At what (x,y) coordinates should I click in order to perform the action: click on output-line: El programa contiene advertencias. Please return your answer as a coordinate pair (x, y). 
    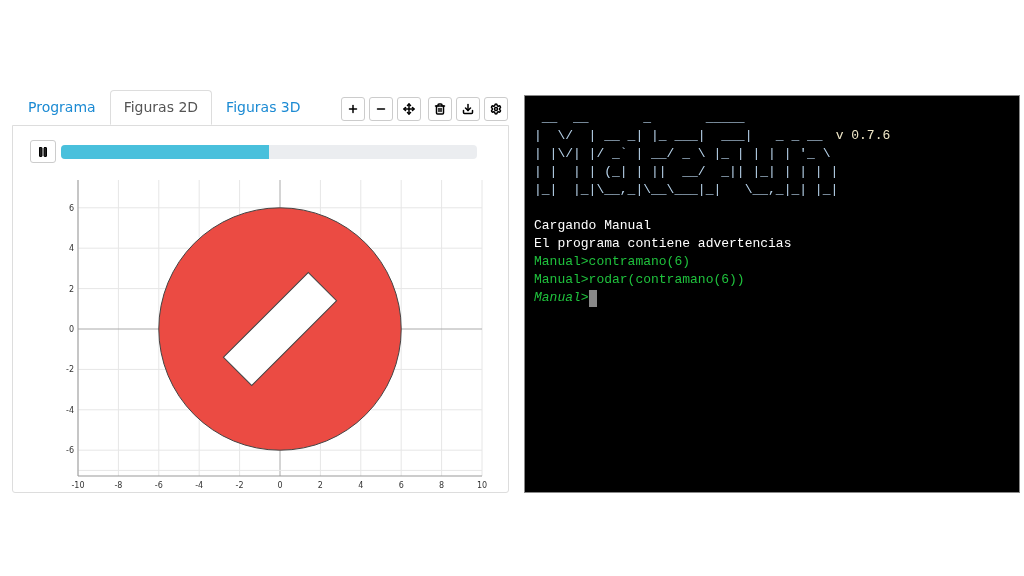
    Looking at the image, I should click on (663, 244).